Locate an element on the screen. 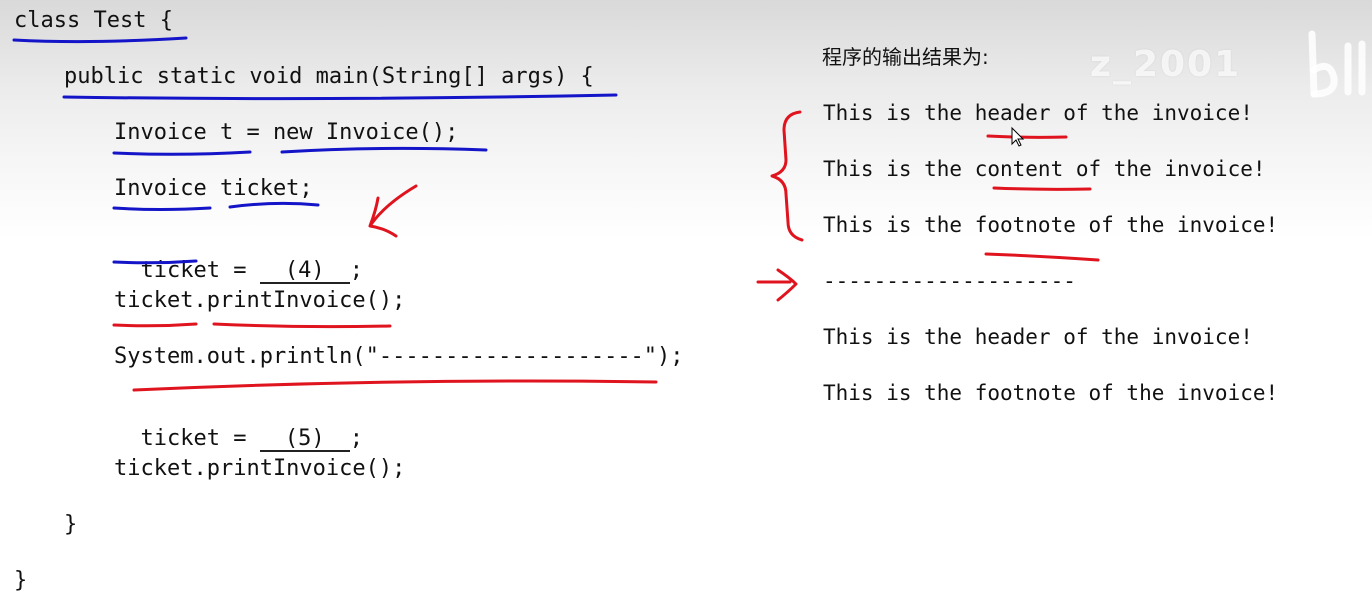 This screenshot has height=606, width=1372. code-line-print-invoice-1: ticket.printInvoice(); is located at coordinates (260, 300).